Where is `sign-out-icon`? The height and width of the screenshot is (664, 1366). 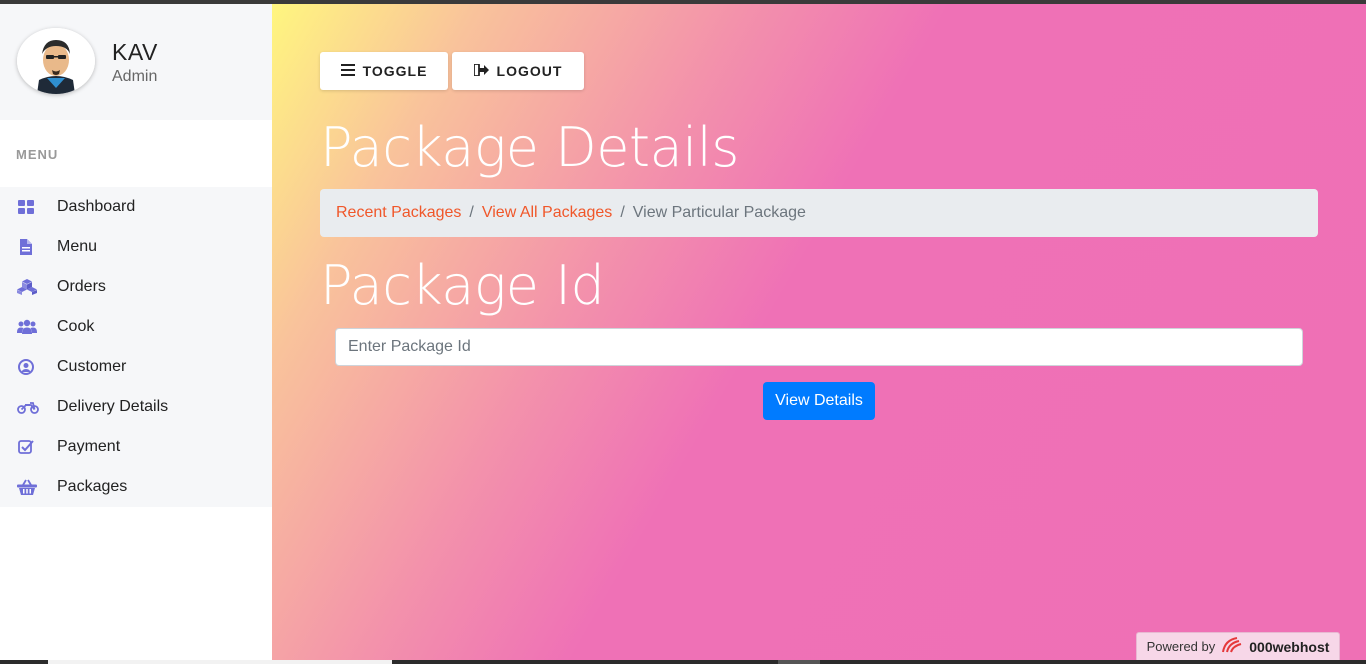 sign-out-icon is located at coordinates (480, 71).